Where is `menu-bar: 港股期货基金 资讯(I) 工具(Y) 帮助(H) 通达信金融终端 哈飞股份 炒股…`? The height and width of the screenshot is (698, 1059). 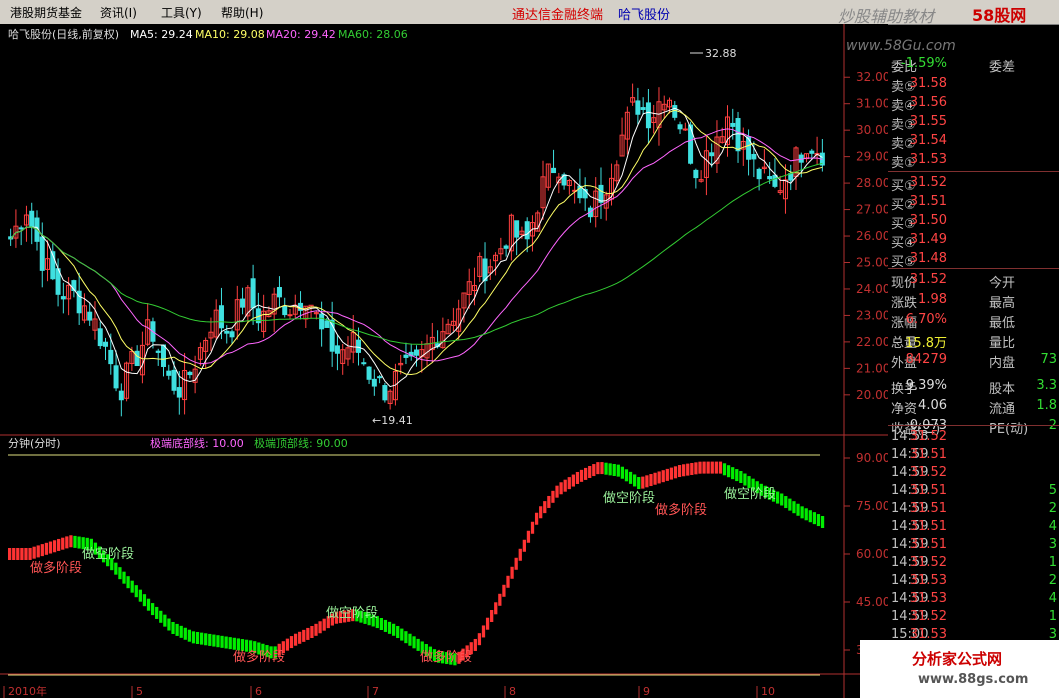 menu-bar: 港股期货基金 资讯(I) 工具(Y) 帮助(H) 通达信金融终端 哈飞股份 炒股… is located at coordinates (529, 13).